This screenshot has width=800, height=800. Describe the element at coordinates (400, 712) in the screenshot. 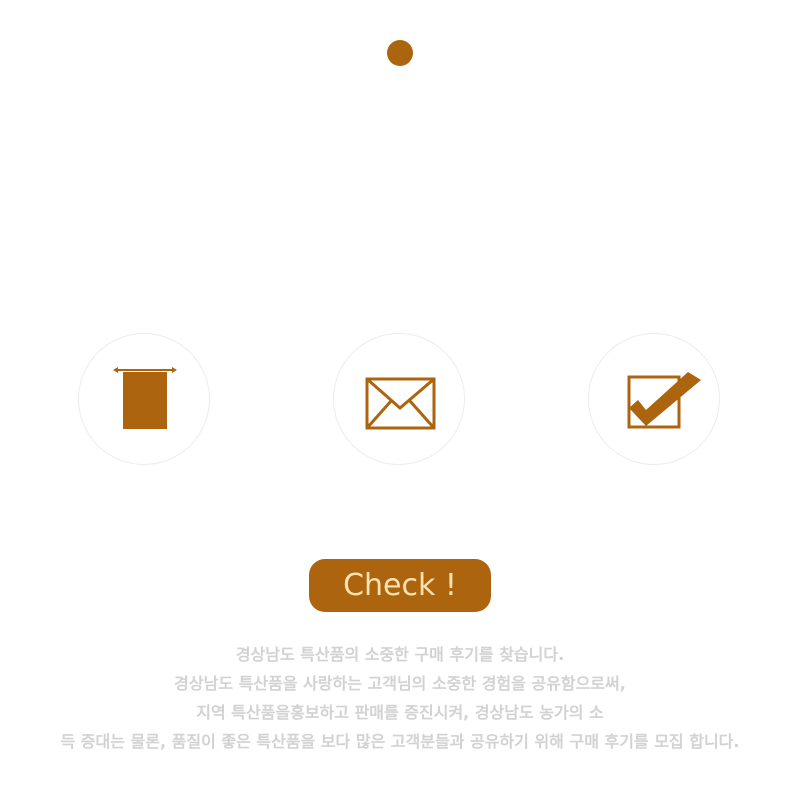

I see `description-line: 지역 특산품을홍보하고 판매를 증진시켜, 경상남도 농가의 소` at that location.